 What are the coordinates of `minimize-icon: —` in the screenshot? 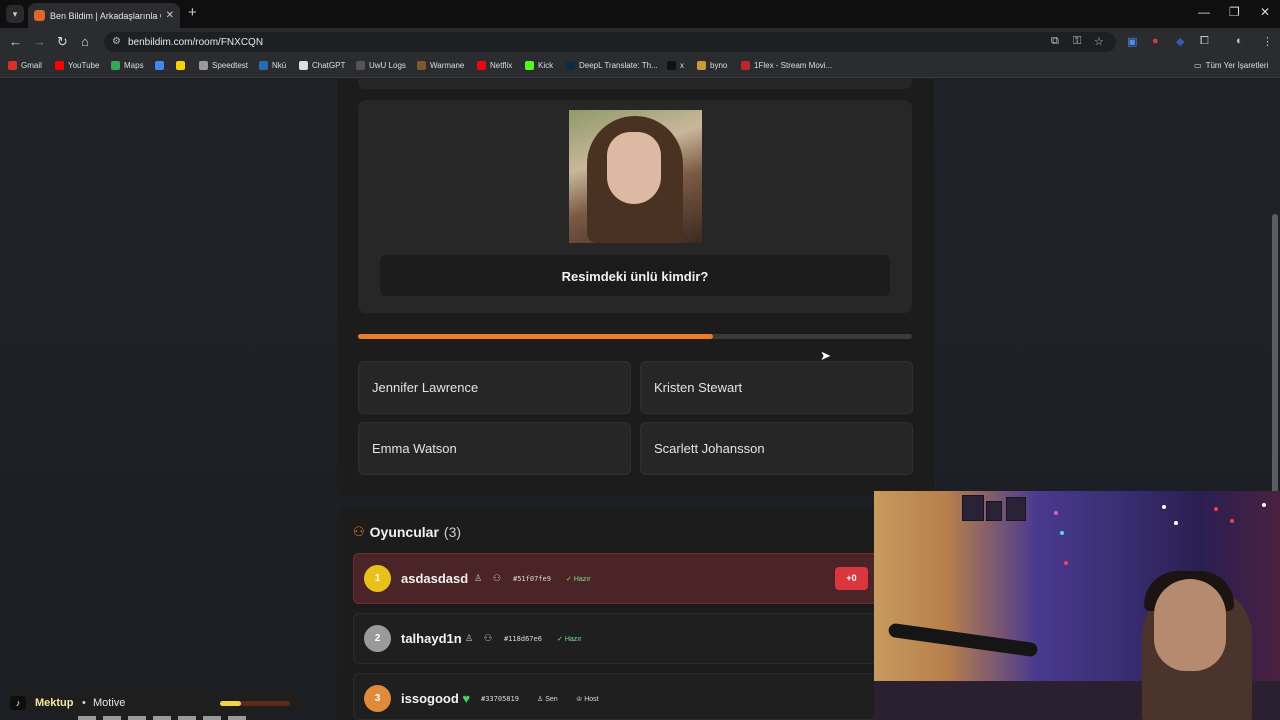 It's located at (1204, 12).